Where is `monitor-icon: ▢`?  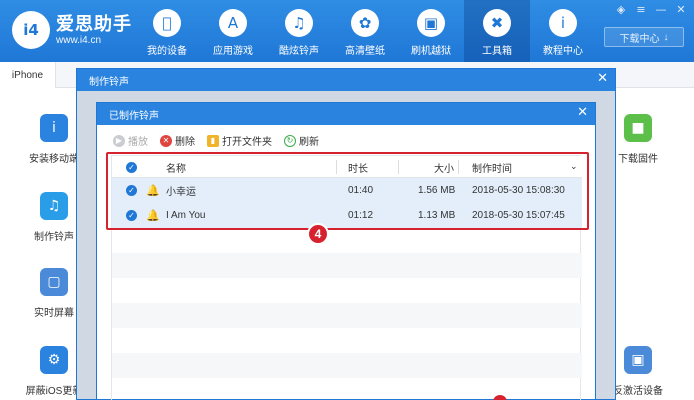 monitor-icon: ▢ is located at coordinates (54, 282).